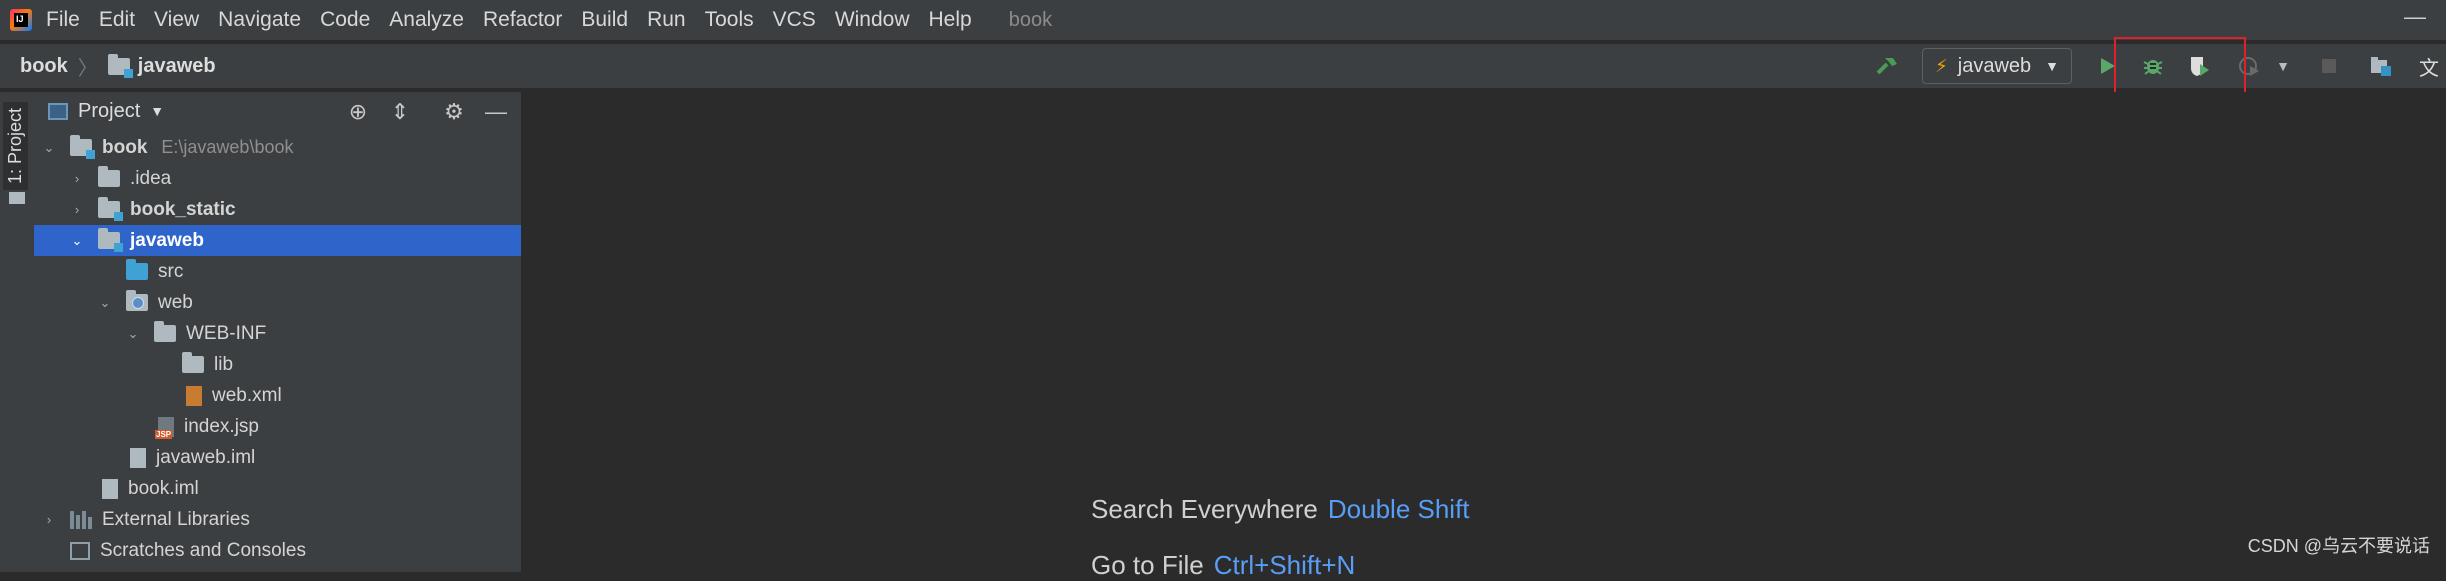 This screenshot has height=581, width=2446. I want to click on project-view-icon, so click(58, 111).